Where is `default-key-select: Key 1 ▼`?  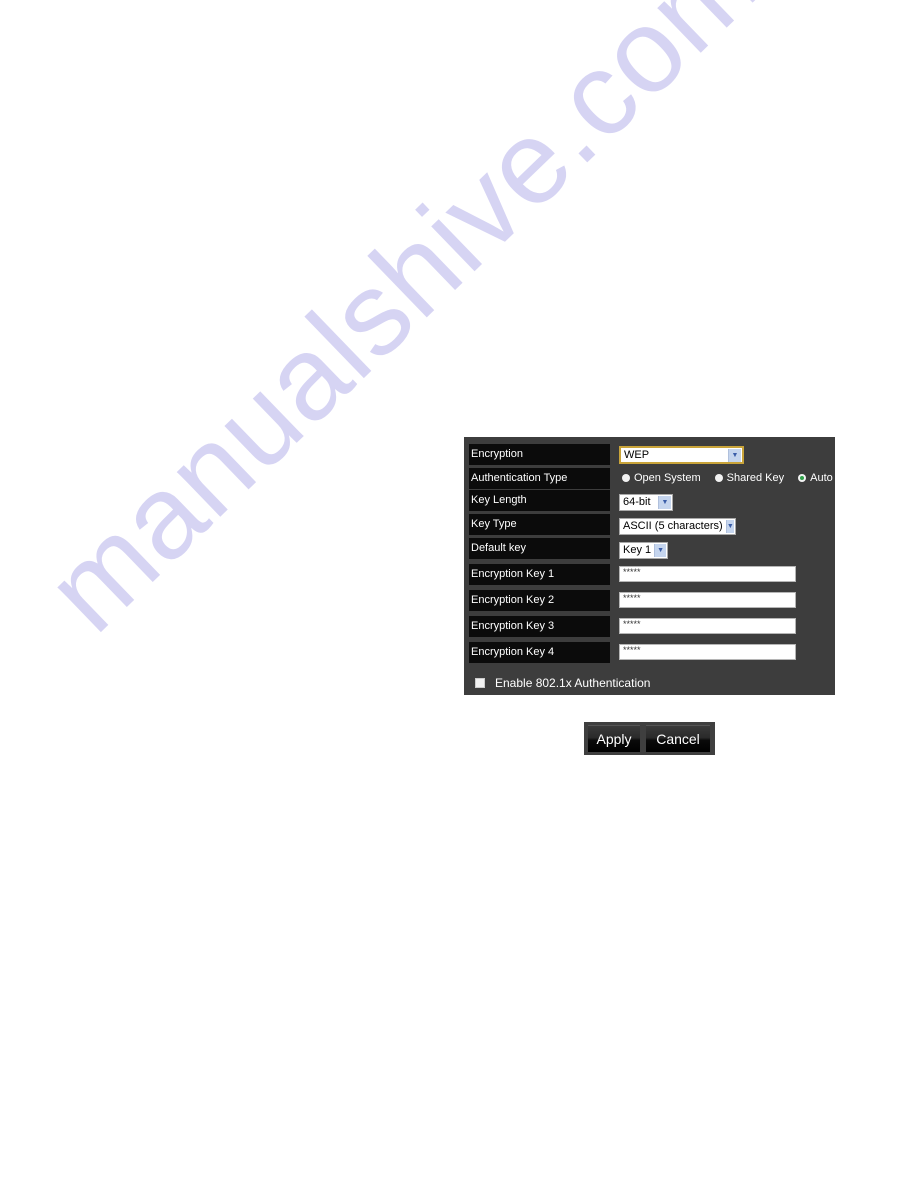
default-key-select: Key 1 ▼ is located at coordinates (643, 550).